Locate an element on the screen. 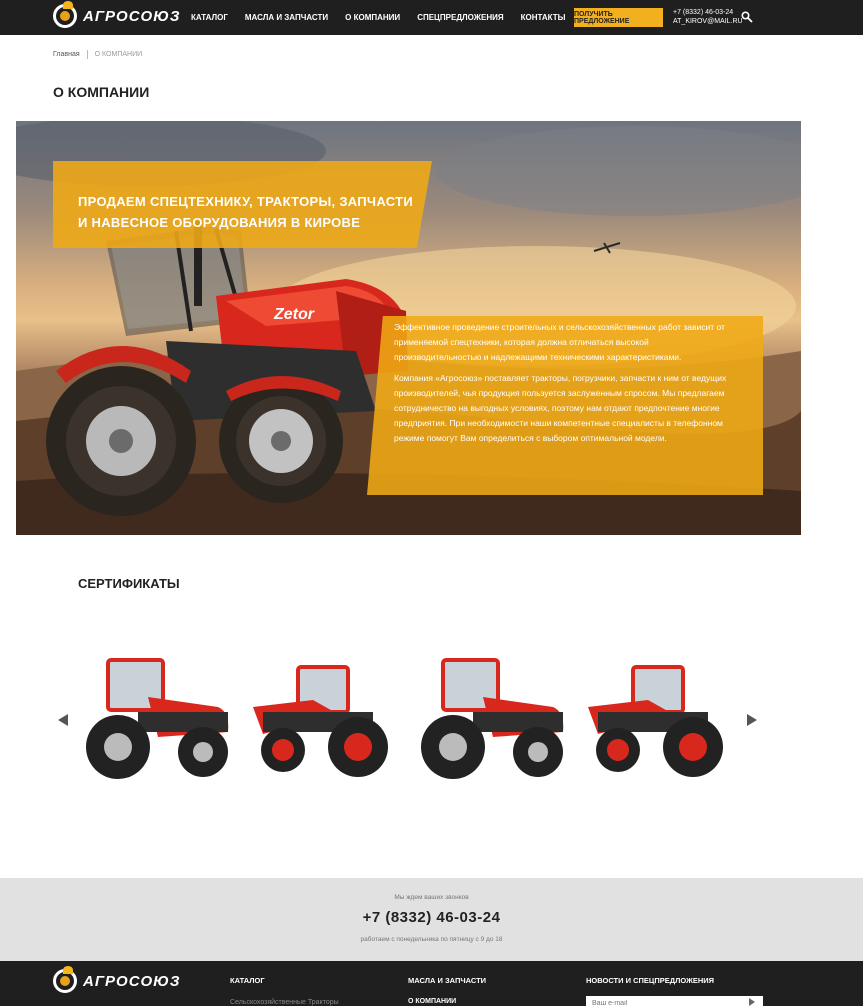 The width and height of the screenshot is (863, 1006). footer-news-title: Новости и спецпредложения is located at coordinates (650, 980).